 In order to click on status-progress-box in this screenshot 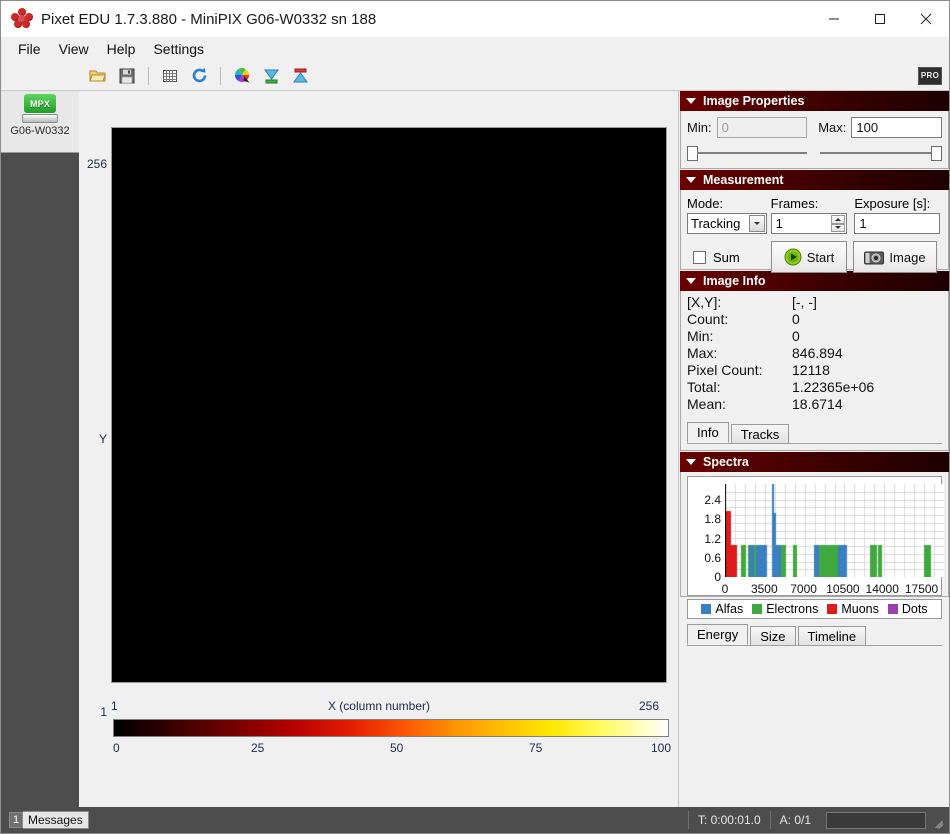, I will do `click(876, 820)`.